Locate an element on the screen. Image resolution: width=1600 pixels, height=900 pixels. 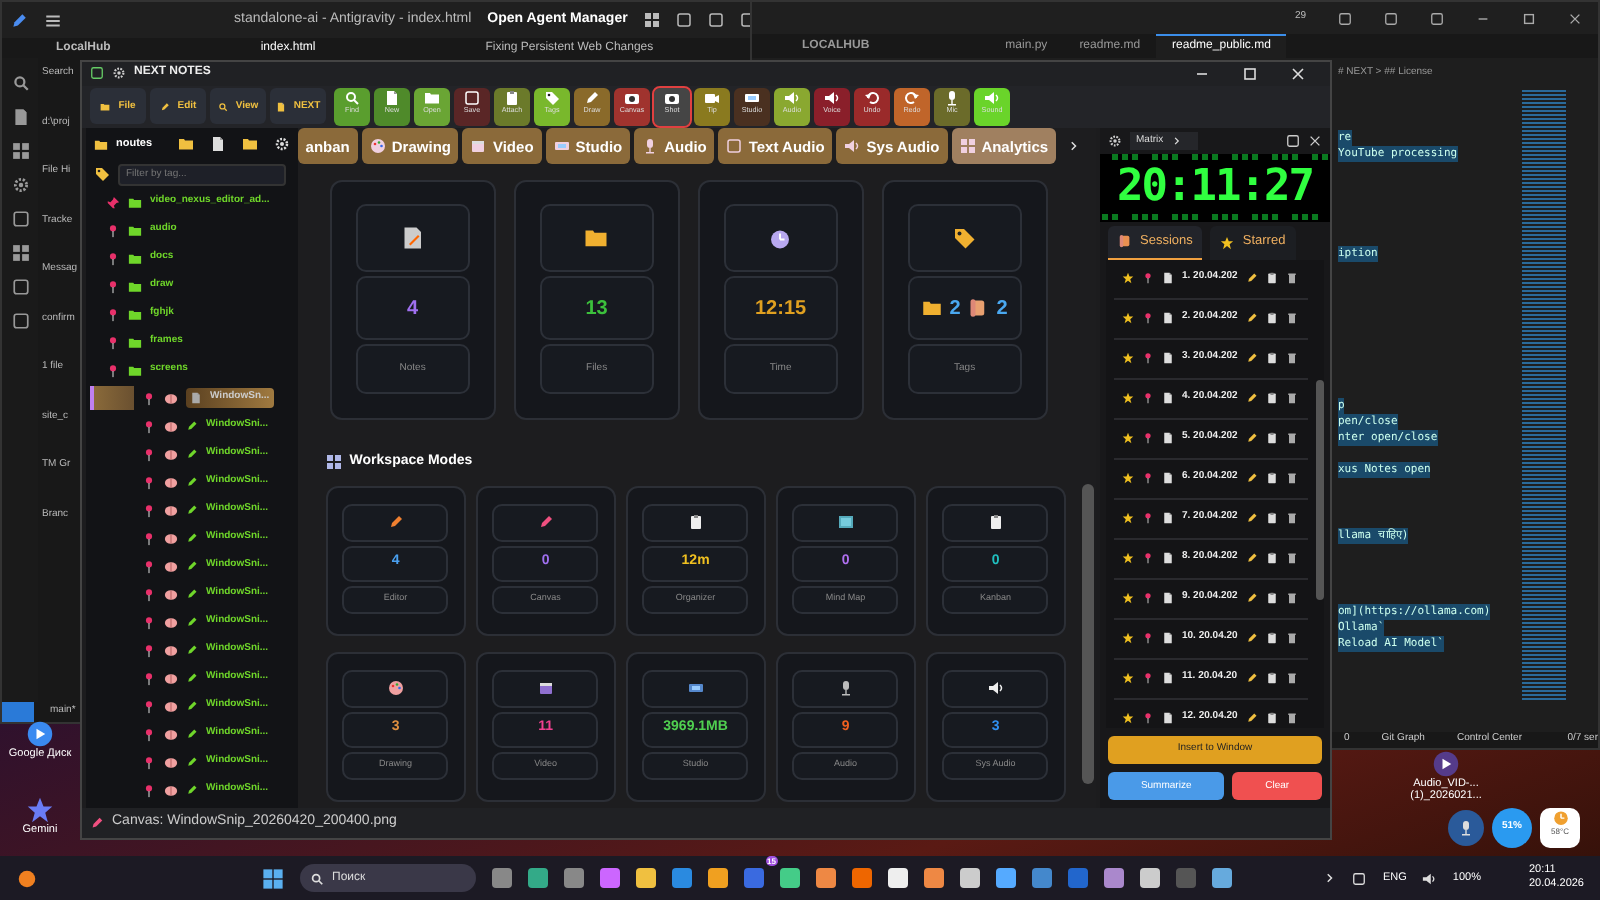
tray-expand-icon is located at coordinates (1330, 878).